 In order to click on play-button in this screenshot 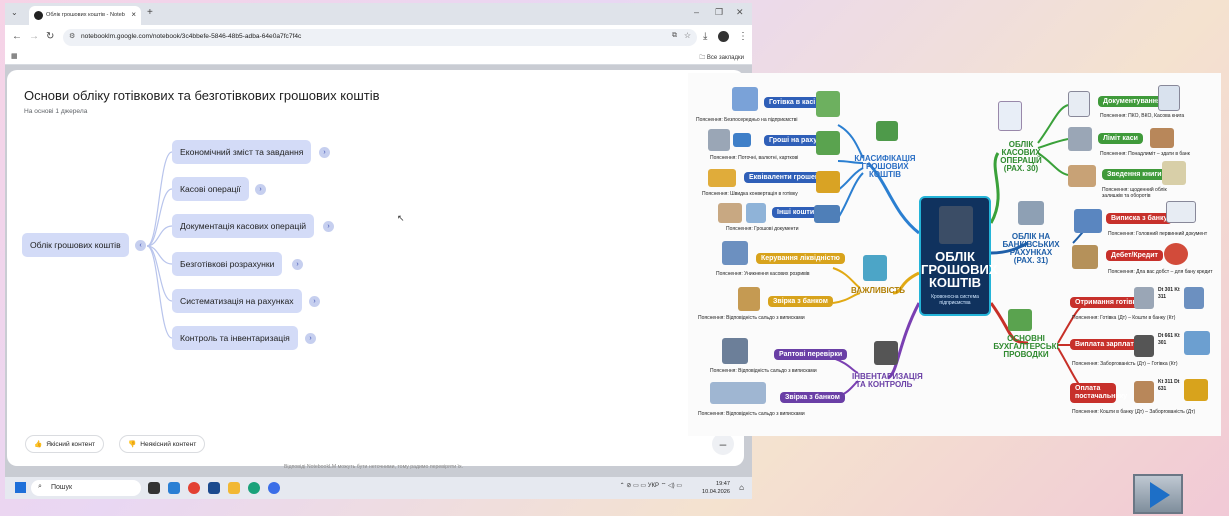, I will do `click(1158, 494)`.